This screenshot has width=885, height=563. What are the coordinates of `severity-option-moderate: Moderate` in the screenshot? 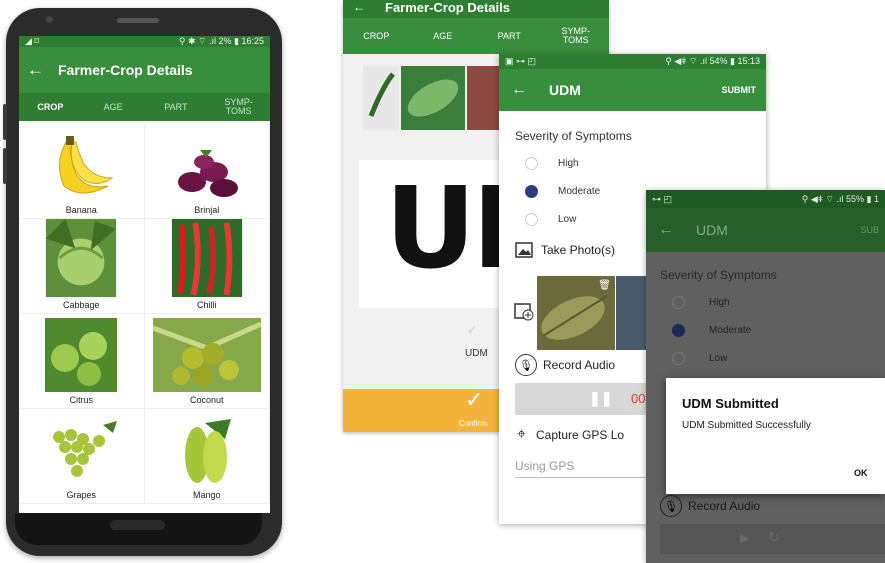 It's located at (778, 330).